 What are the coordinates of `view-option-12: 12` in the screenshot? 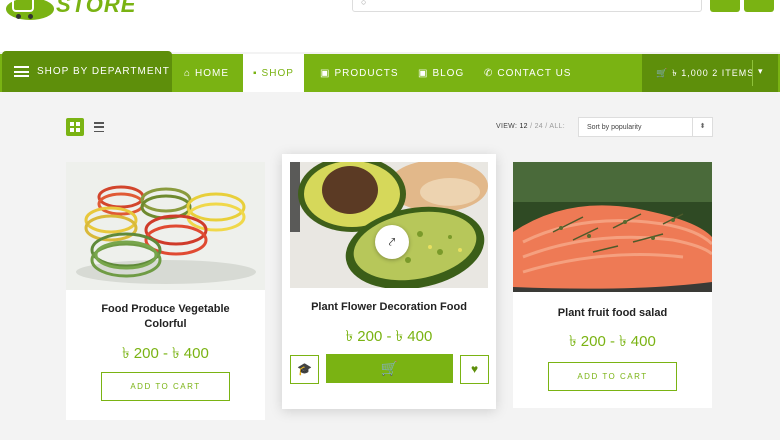 It's located at (523, 126).